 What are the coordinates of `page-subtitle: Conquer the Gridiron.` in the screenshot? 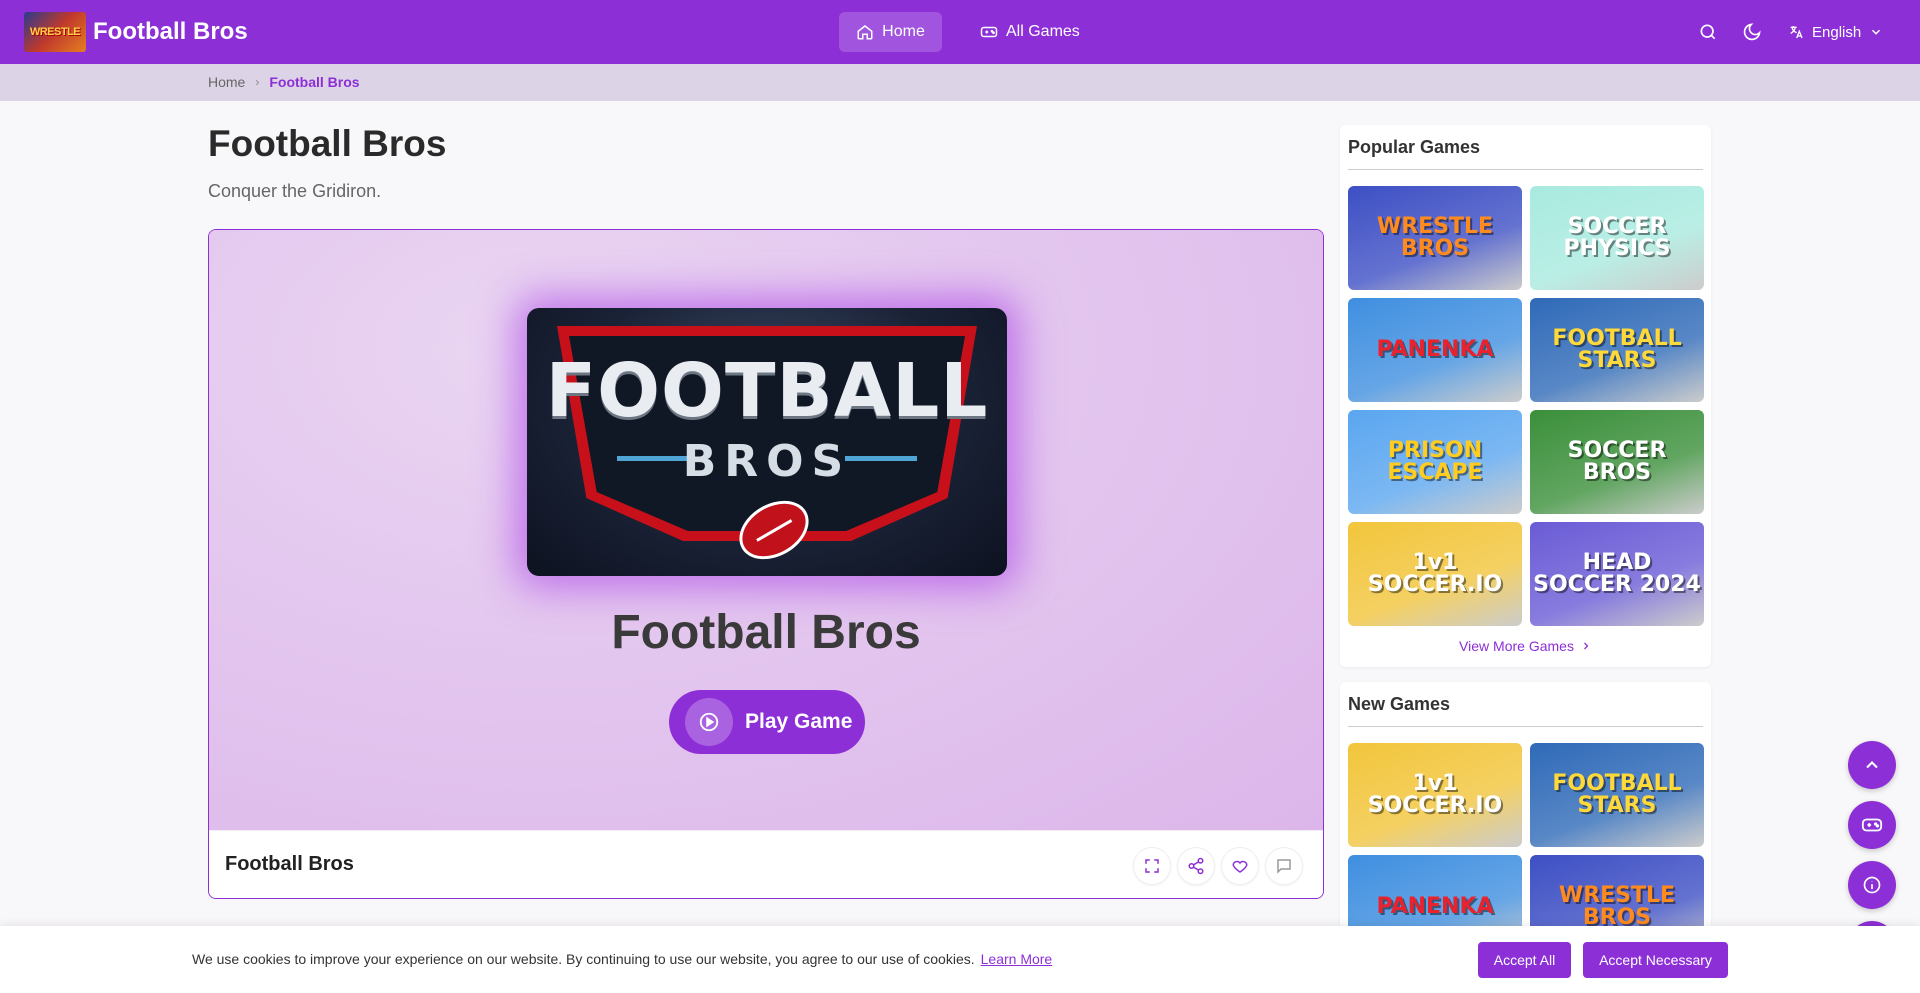 It's located at (295, 191).